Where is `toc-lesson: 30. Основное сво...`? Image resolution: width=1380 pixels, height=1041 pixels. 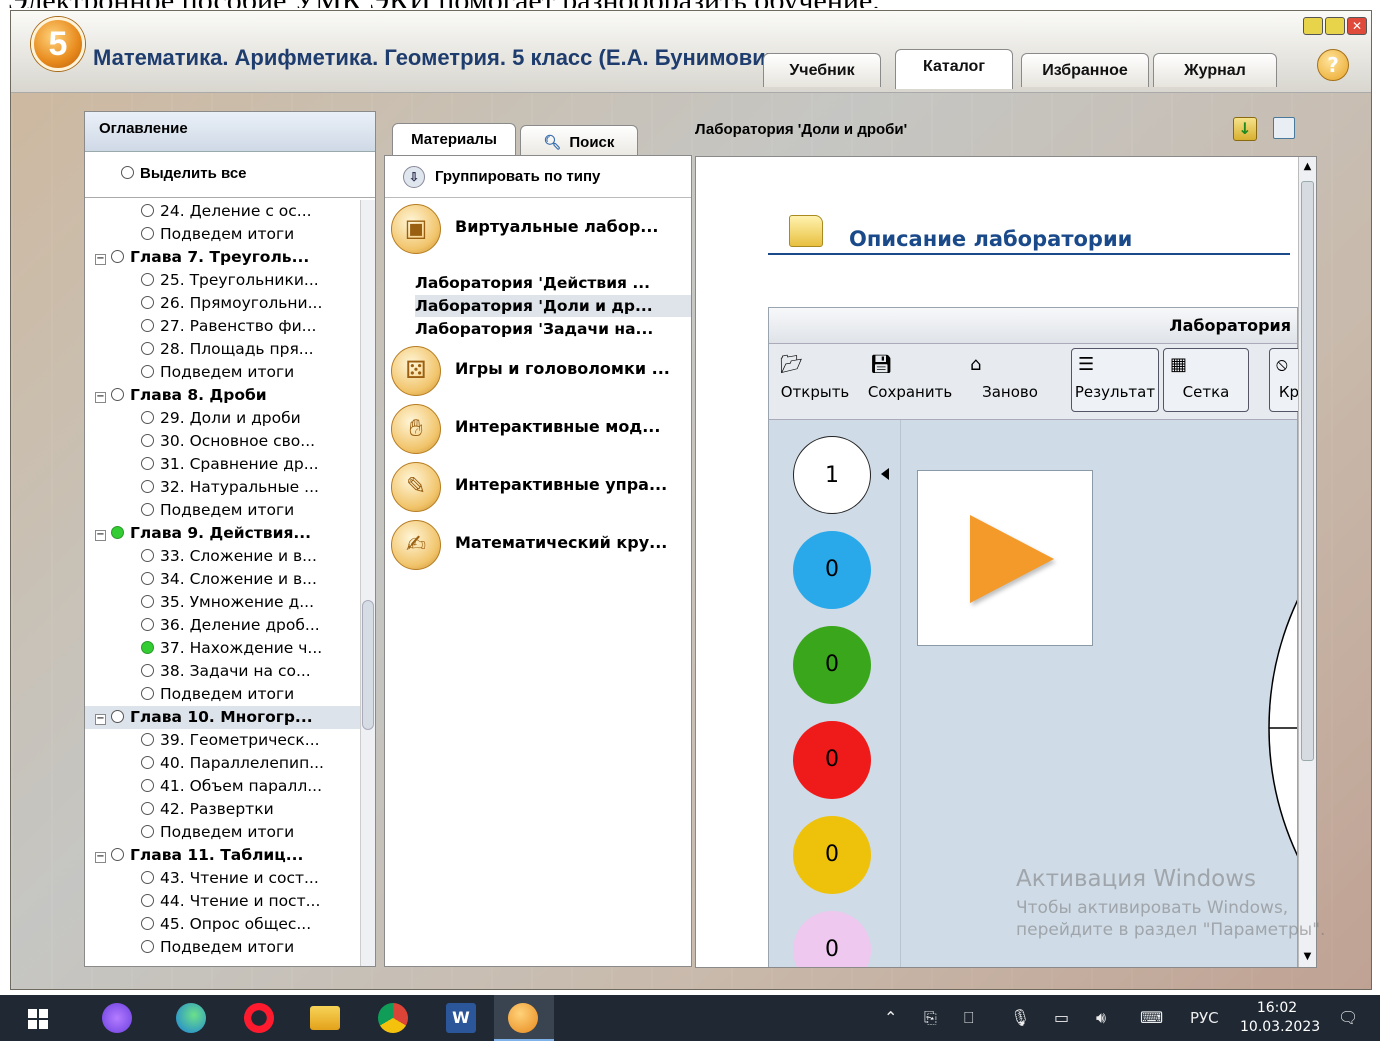 toc-lesson: 30. Основное сво... is located at coordinates (223, 441).